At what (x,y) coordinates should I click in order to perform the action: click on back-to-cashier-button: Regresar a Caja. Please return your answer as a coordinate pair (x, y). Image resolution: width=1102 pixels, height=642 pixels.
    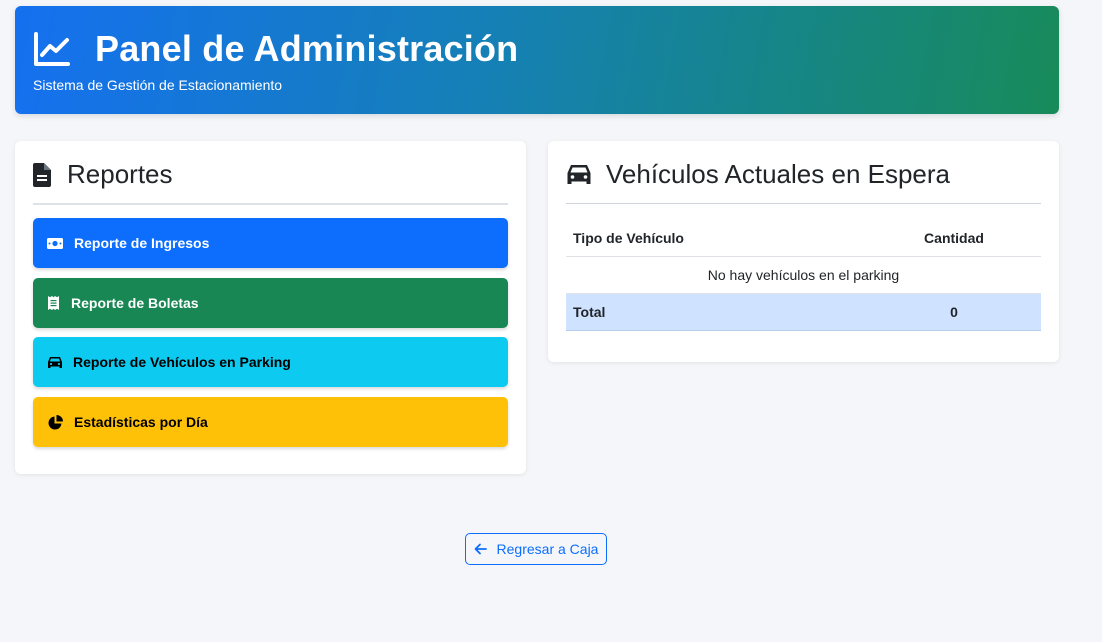
    Looking at the image, I should click on (536, 549).